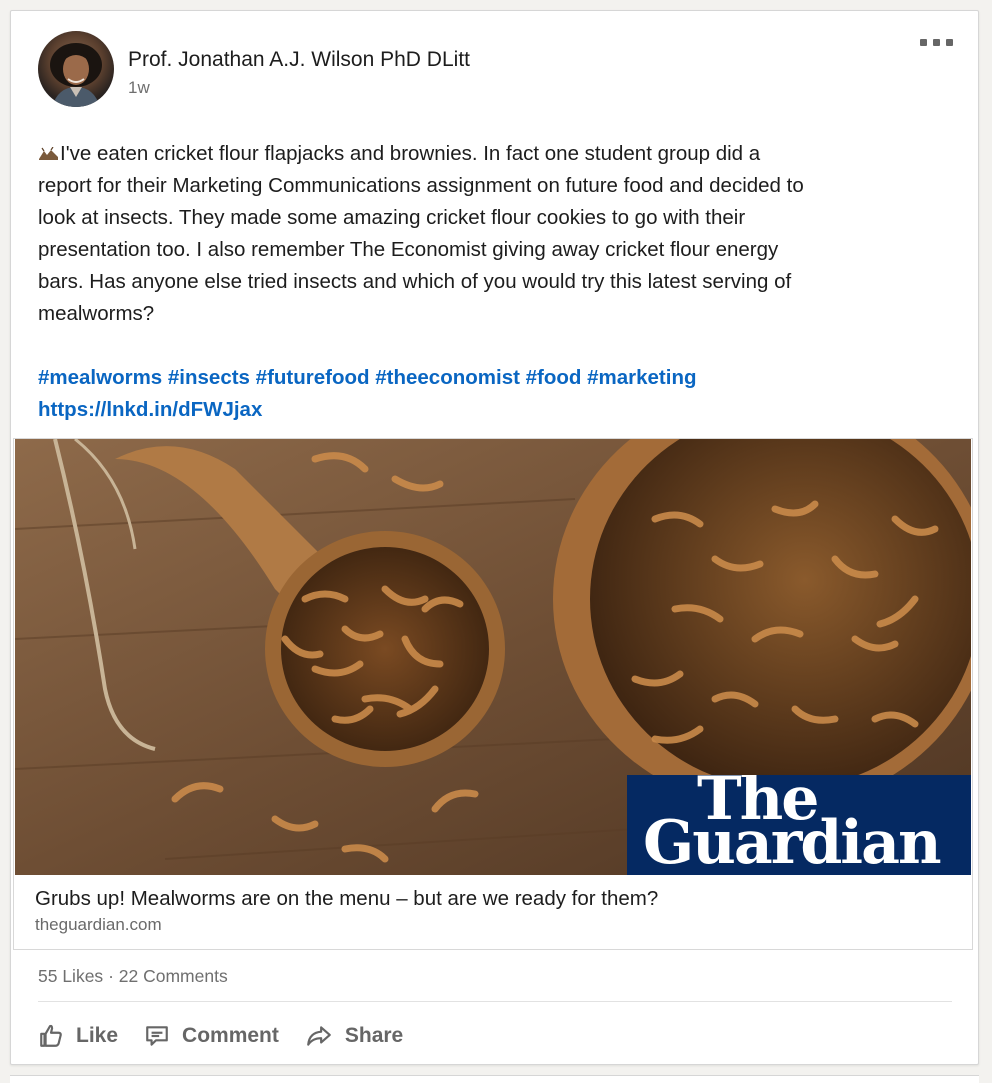  I want to click on social-actions-bar: Like Comment Share, so click(233, 1036).